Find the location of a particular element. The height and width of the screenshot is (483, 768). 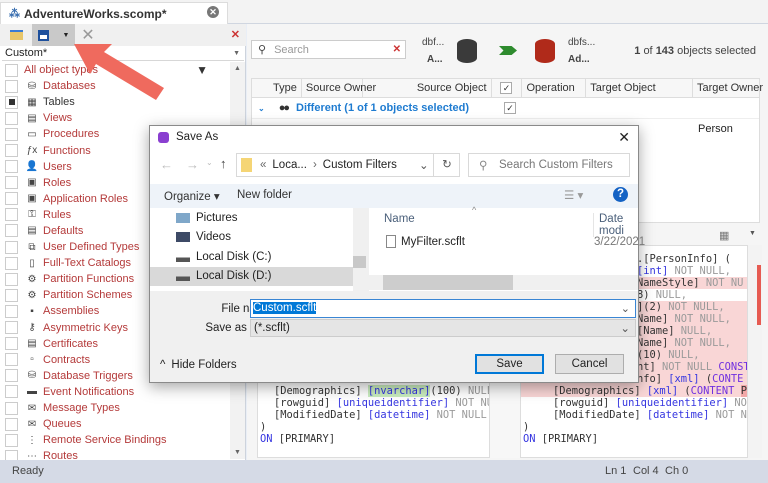

address-dropdown-icon: ⌄ is located at coordinates (424, 165).